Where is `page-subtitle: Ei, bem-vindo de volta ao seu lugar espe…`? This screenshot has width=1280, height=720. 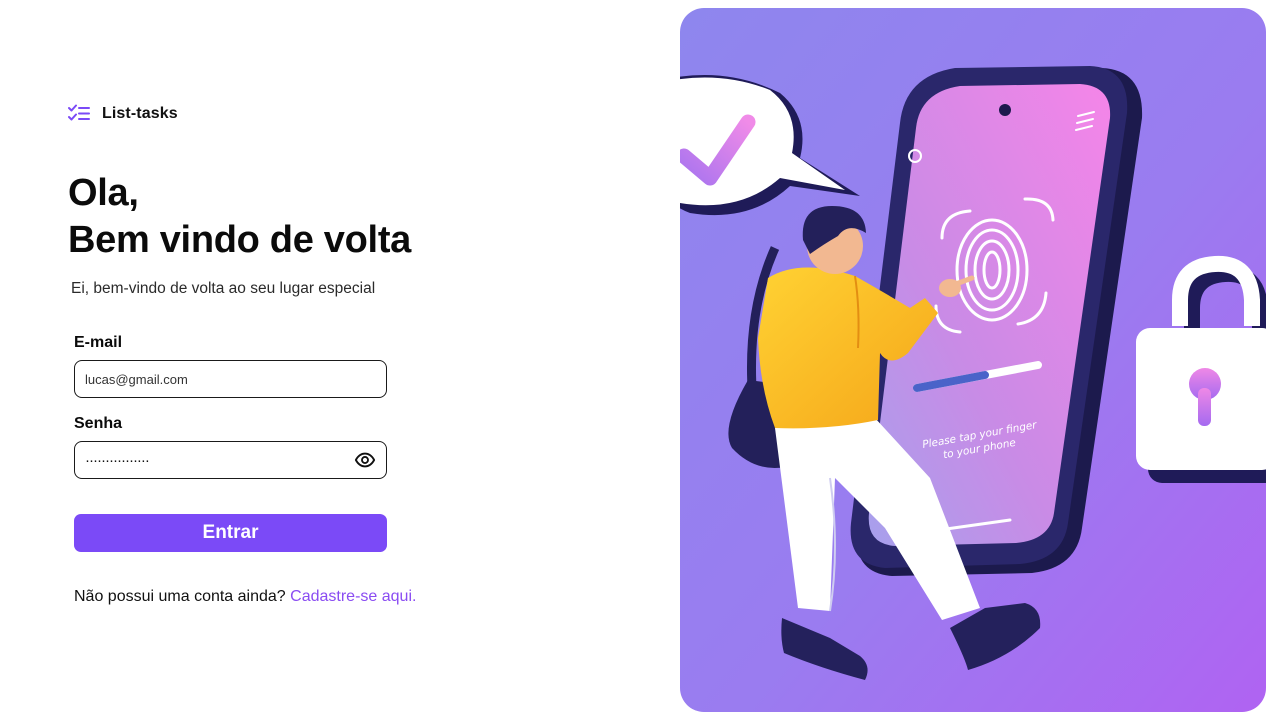
page-subtitle: Ei, bem-vindo de volta ao seu lugar espe… is located at coordinates (223, 288).